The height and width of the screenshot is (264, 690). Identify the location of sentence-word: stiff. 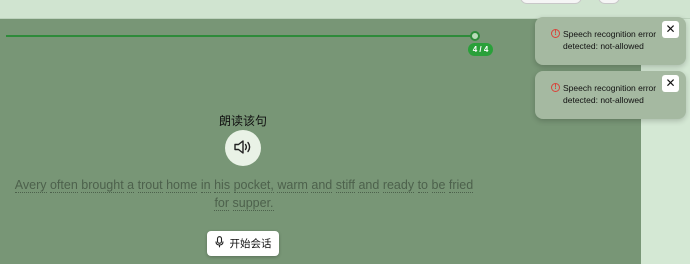
(345, 185).